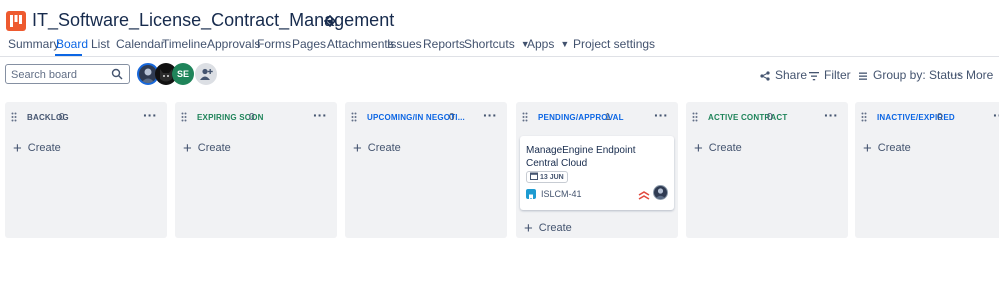 The height and width of the screenshot is (296, 999). I want to click on project-title: IT_Software_License_Contract_Management, so click(213, 20).